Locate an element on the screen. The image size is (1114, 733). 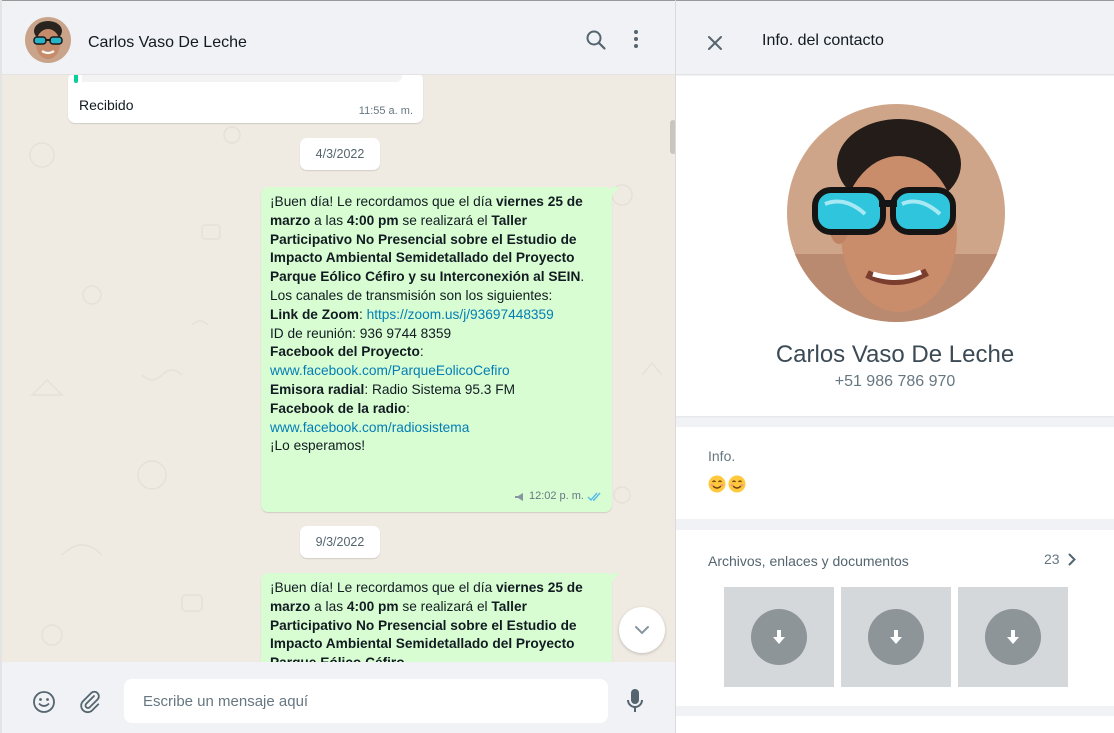
contact-avatar is located at coordinates (48, 40).